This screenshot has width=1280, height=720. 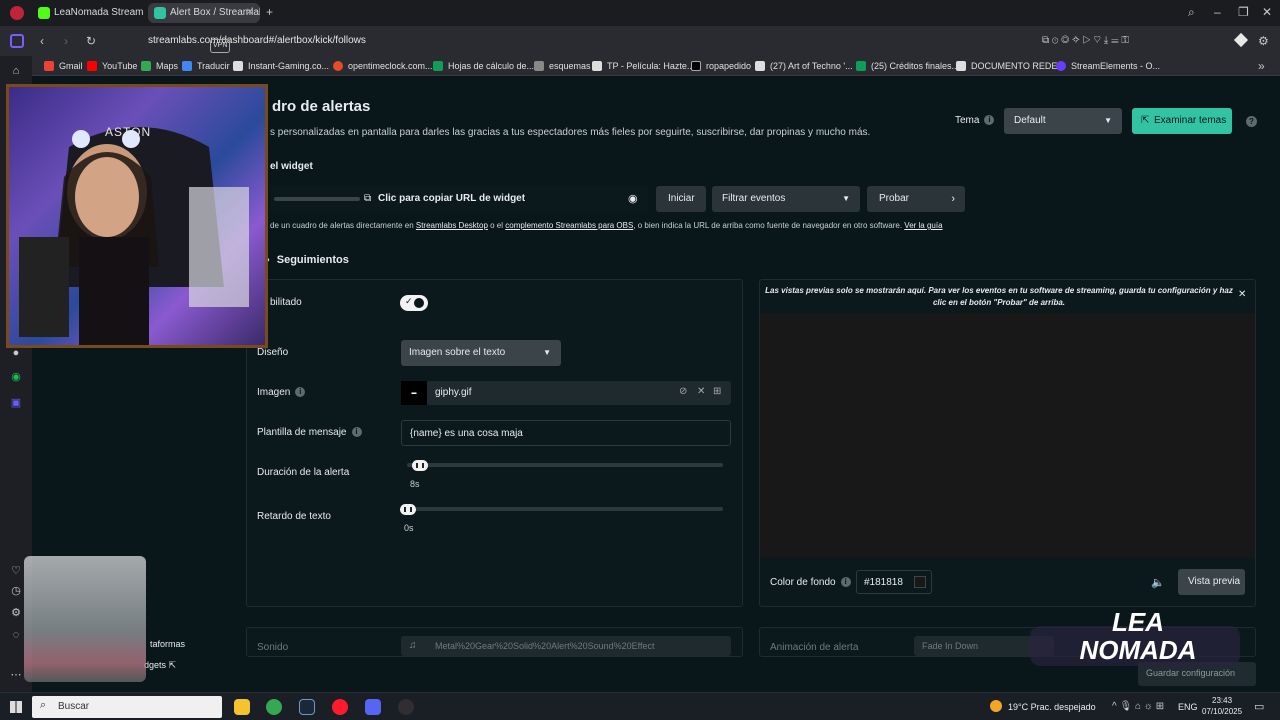 What do you see at coordinates (562, 66) in the screenshot?
I see `bookmark-esquemas: esquemas` at bounding box center [562, 66].